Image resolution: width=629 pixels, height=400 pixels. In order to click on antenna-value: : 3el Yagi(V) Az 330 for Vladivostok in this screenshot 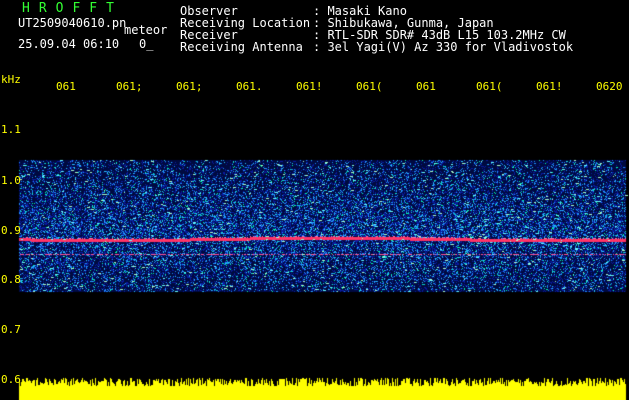, I will do `click(443, 47)`.